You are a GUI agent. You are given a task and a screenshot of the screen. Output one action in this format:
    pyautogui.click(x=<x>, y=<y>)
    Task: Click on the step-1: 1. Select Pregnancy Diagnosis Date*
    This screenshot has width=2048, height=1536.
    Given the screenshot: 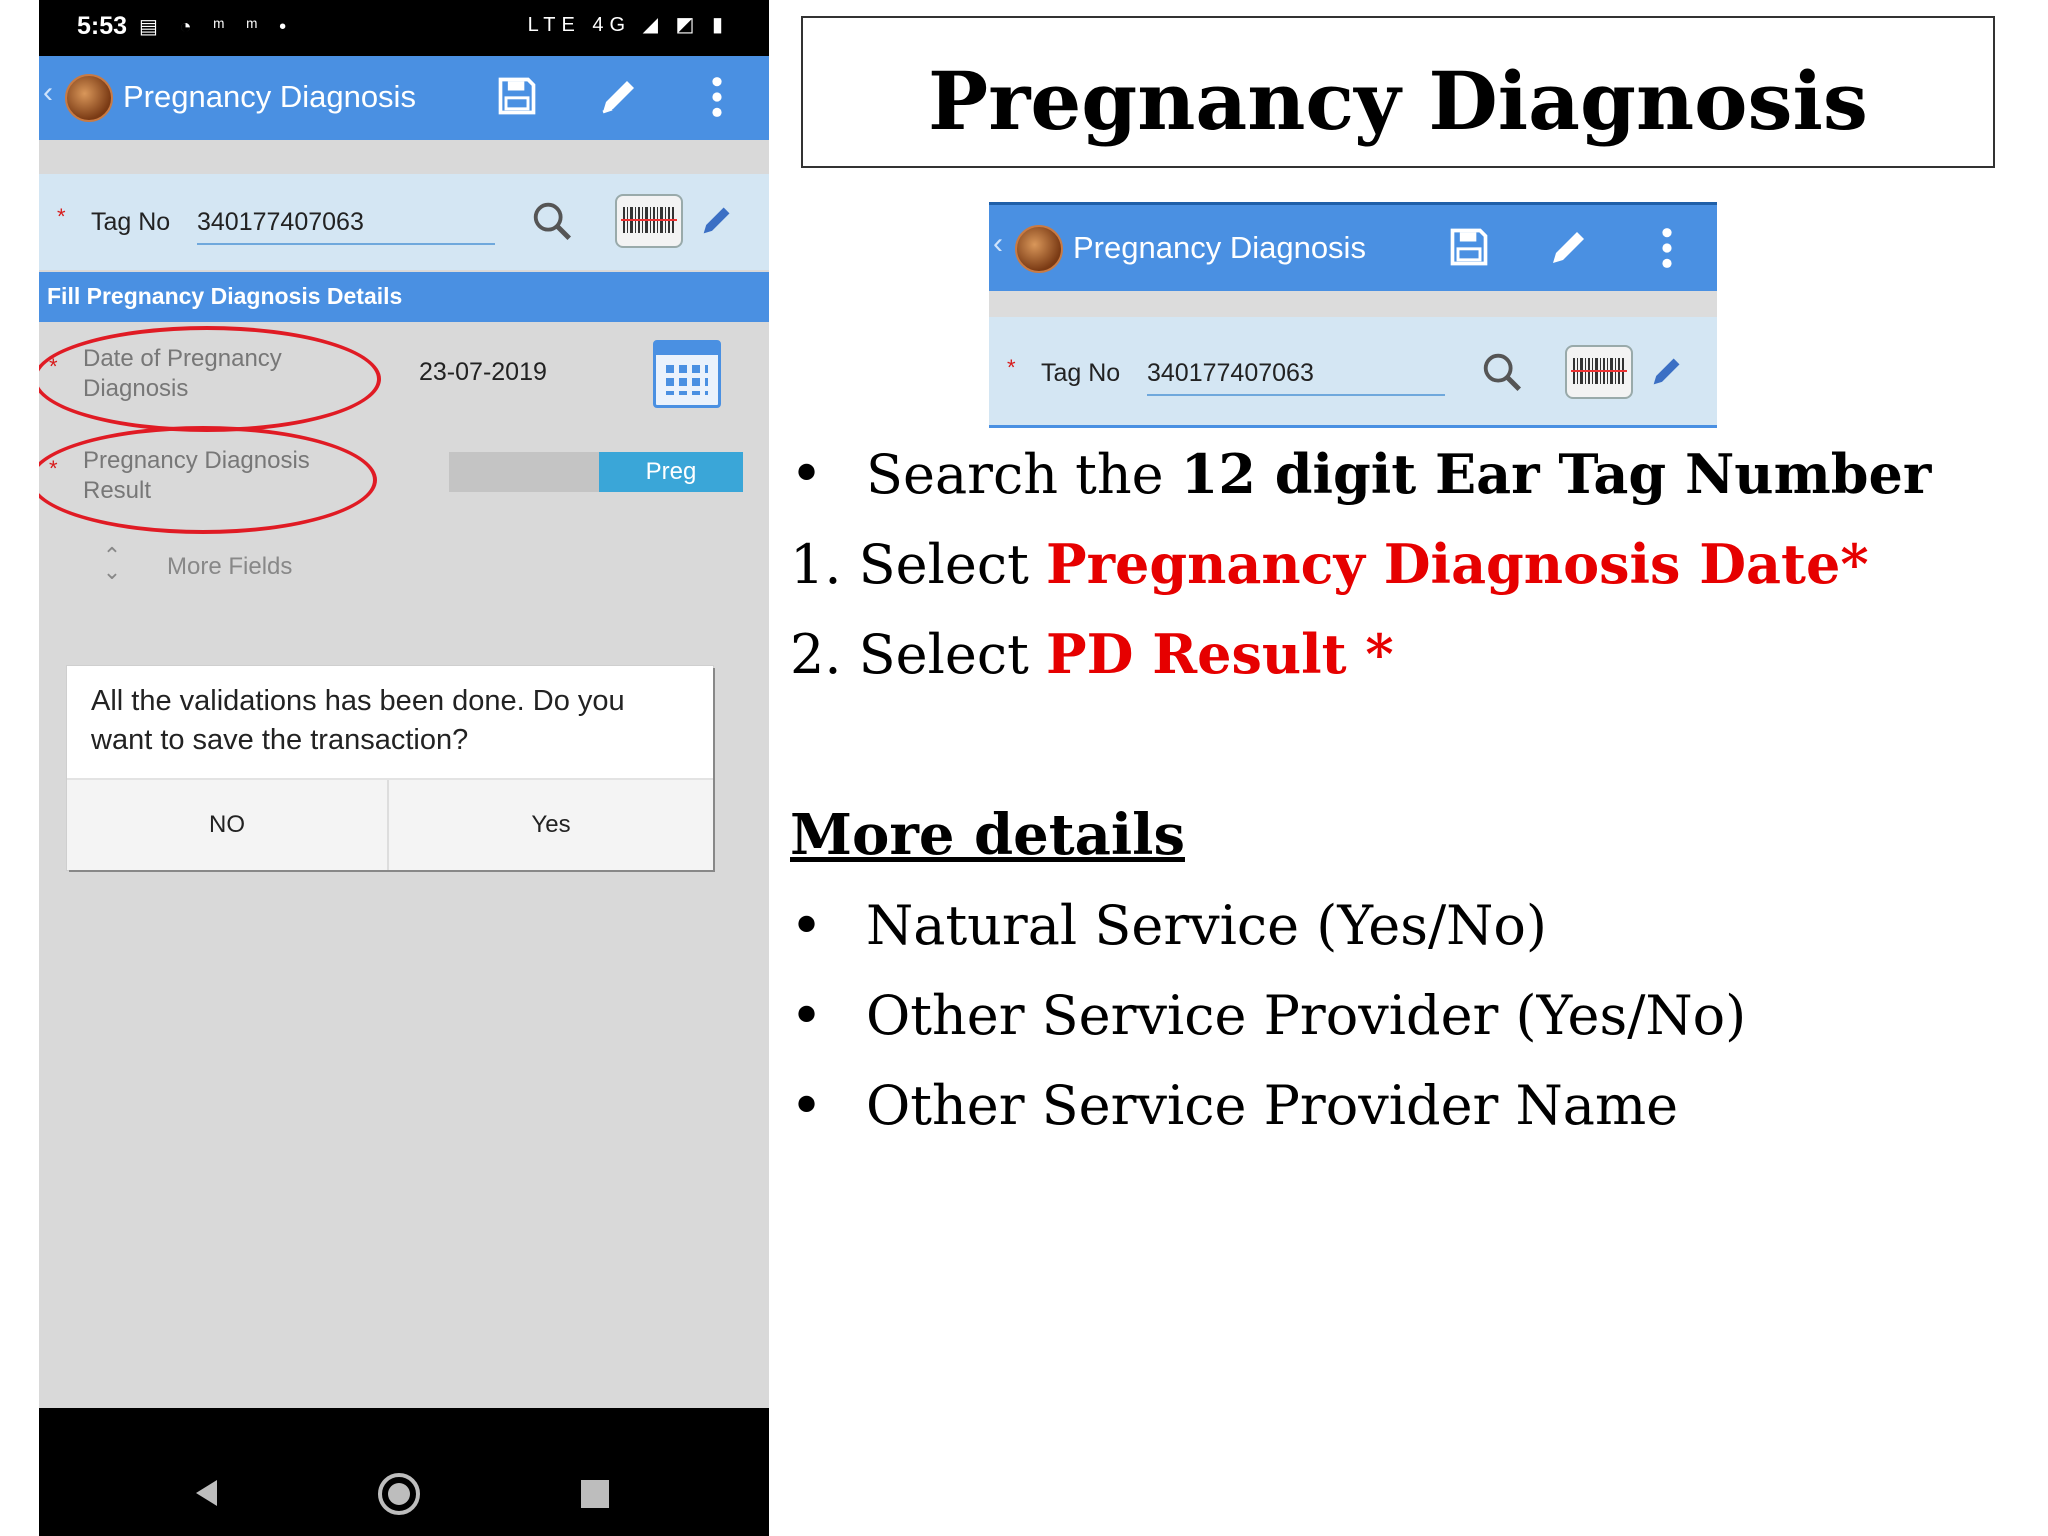 What is the action you would take?
    pyautogui.click(x=1329, y=564)
    